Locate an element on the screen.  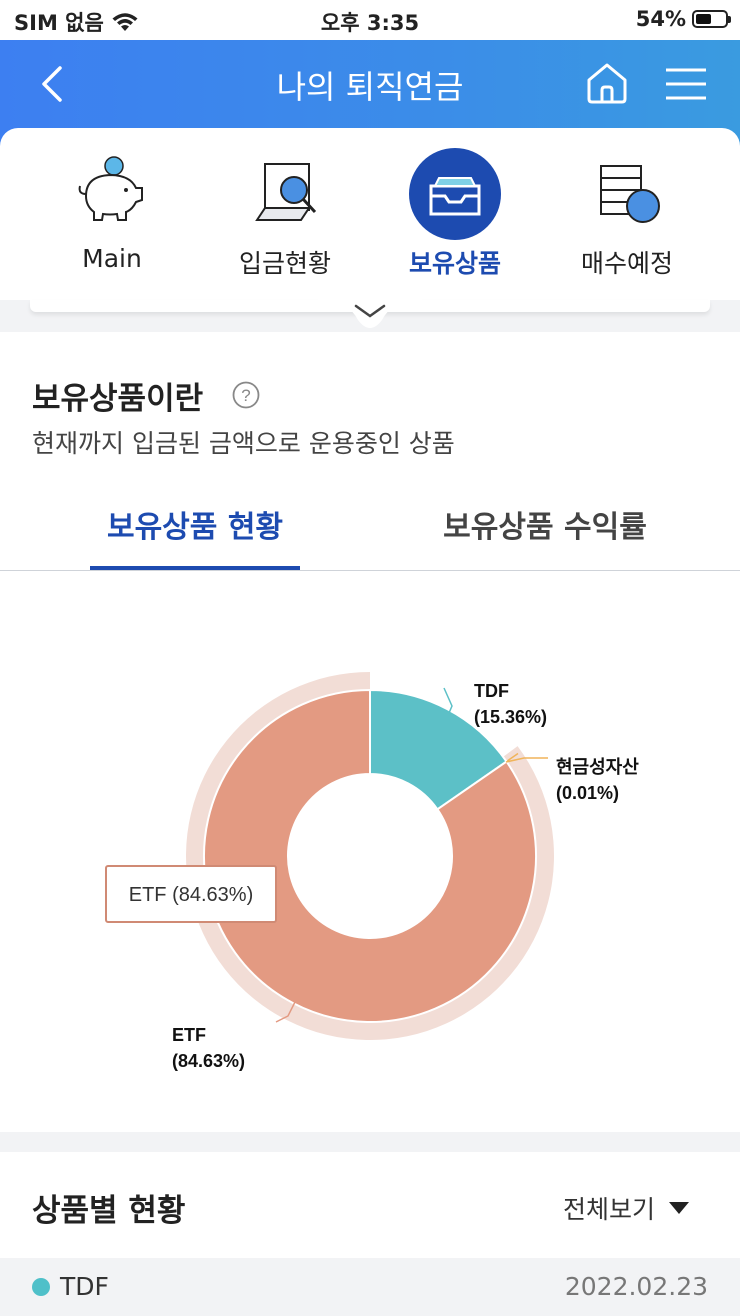
nav-label-holdings: 보유상품 is located at coordinates (454, 263).